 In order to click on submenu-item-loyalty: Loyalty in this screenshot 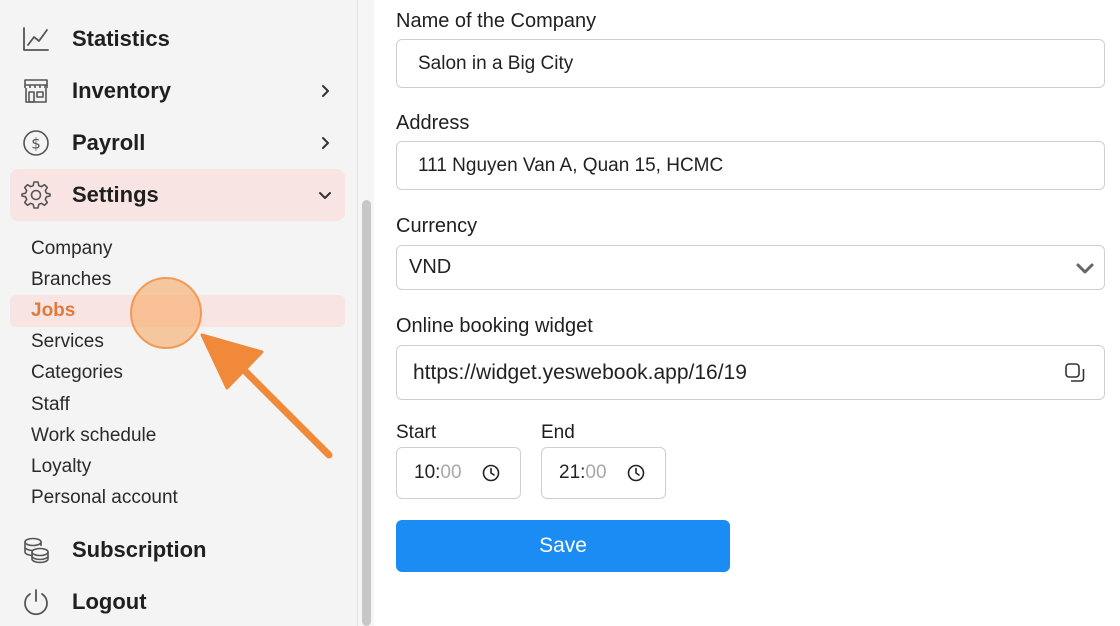, I will do `click(177, 466)`.